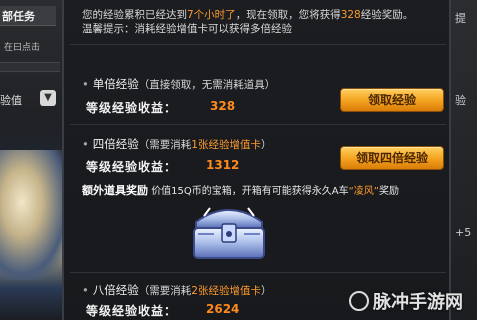 The image size is (477, 320). What do you see at coordinates (28, 16) in the screenshot?
I see `task-tab: 部任务` at bounding box center [28, 16].